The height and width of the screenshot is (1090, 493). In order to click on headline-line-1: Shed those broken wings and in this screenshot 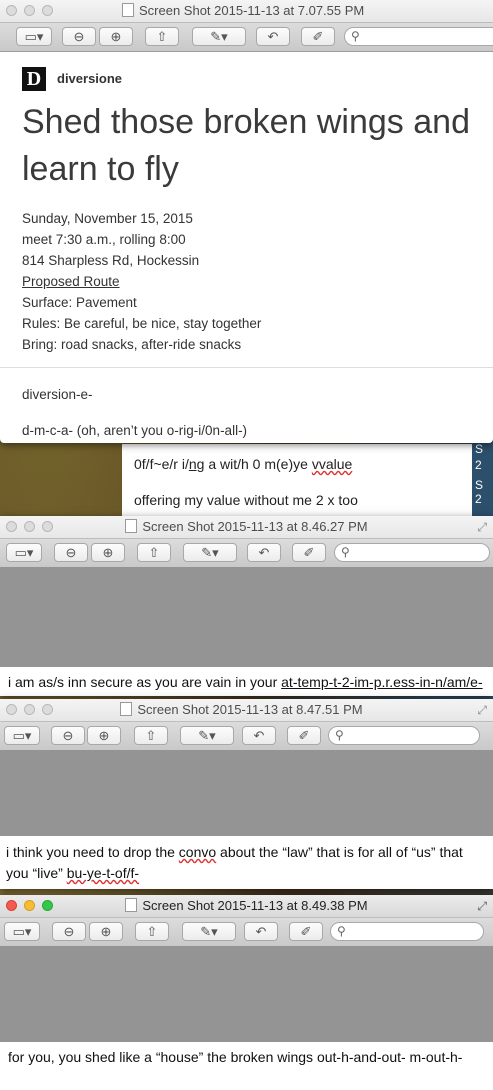, I will do `click(246, 122)`.